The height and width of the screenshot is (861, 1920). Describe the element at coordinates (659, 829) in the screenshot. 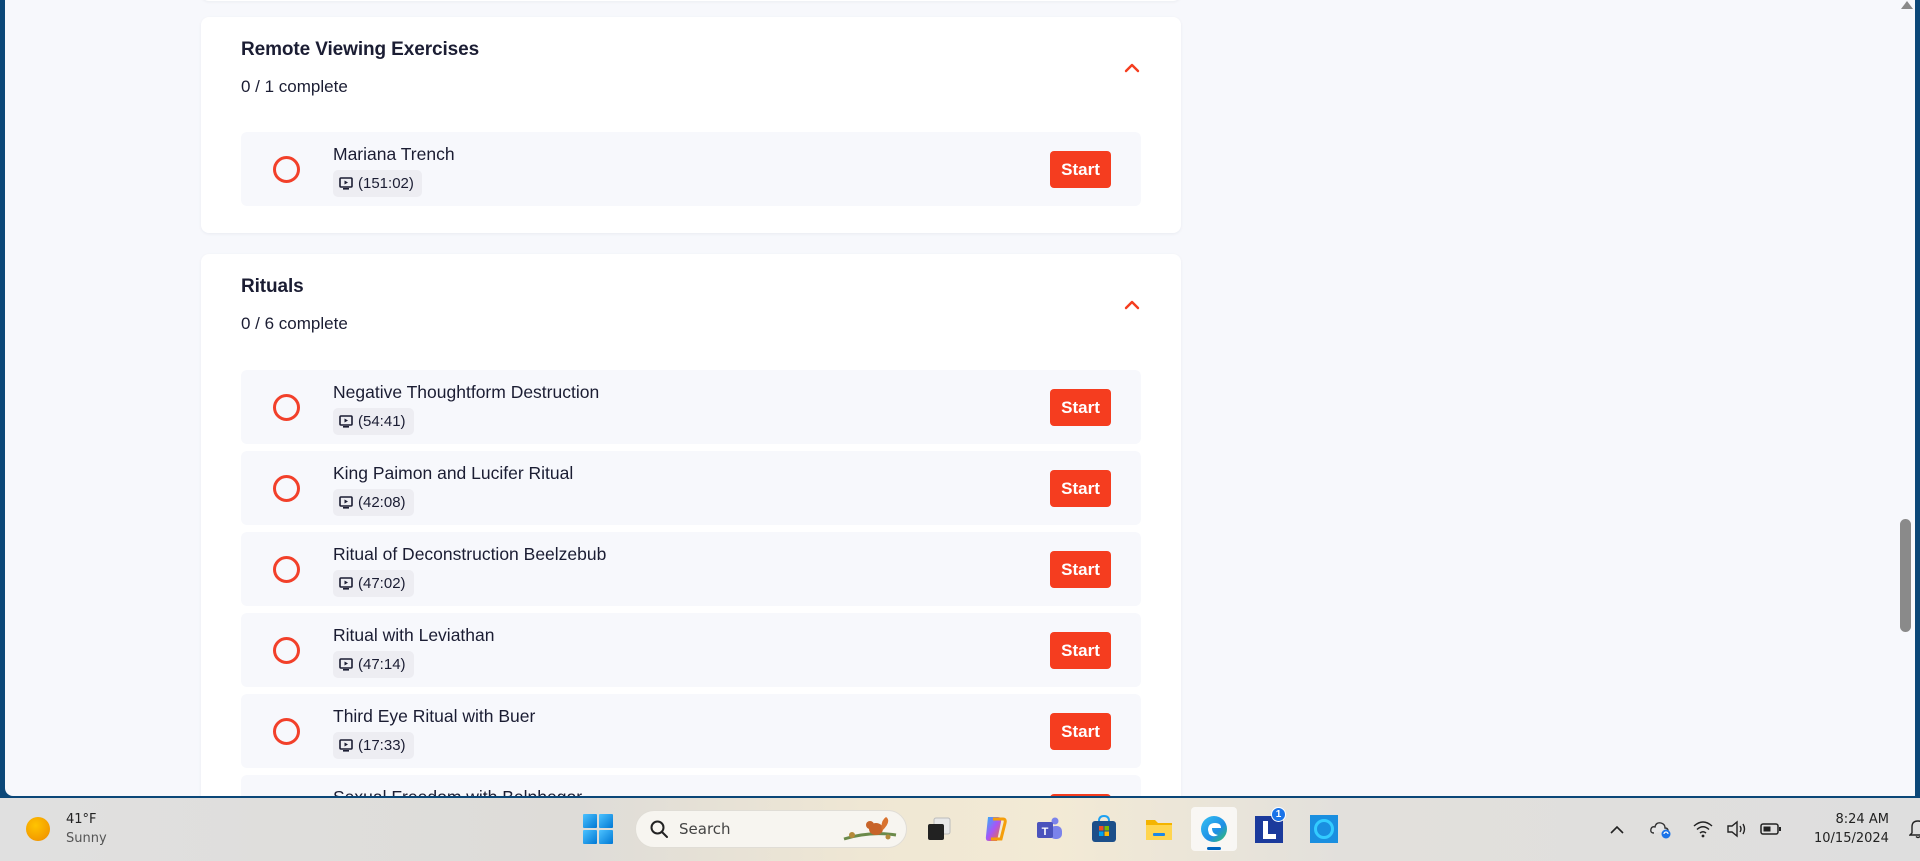

I see `search-icon` at that location.